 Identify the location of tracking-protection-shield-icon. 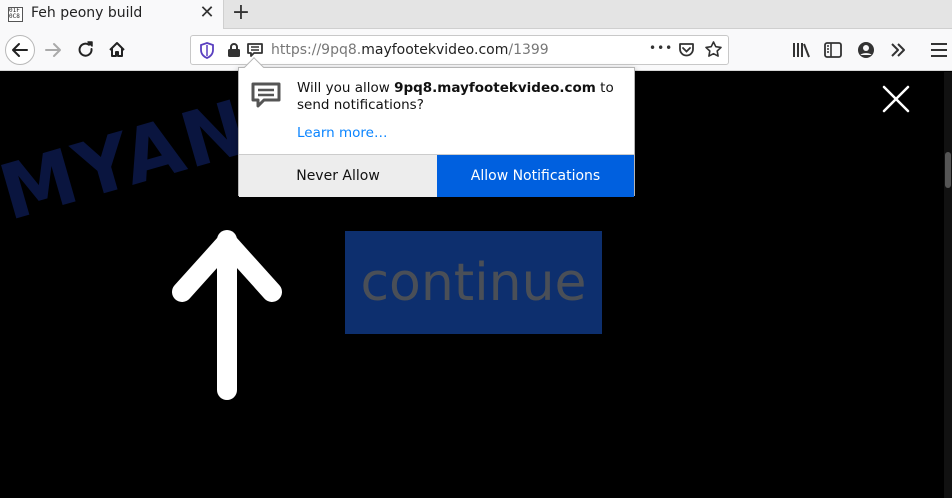
(207, 50).